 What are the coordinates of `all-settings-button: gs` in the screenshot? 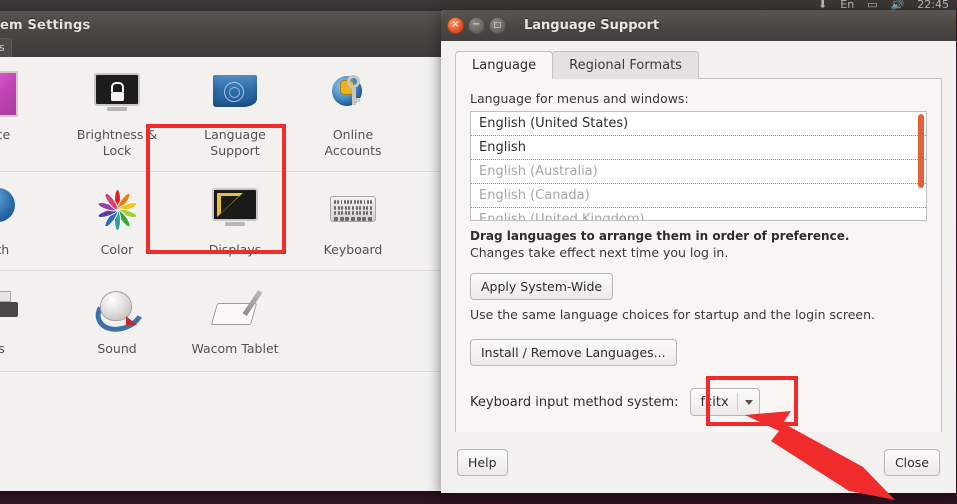 It's located at (6, 48).